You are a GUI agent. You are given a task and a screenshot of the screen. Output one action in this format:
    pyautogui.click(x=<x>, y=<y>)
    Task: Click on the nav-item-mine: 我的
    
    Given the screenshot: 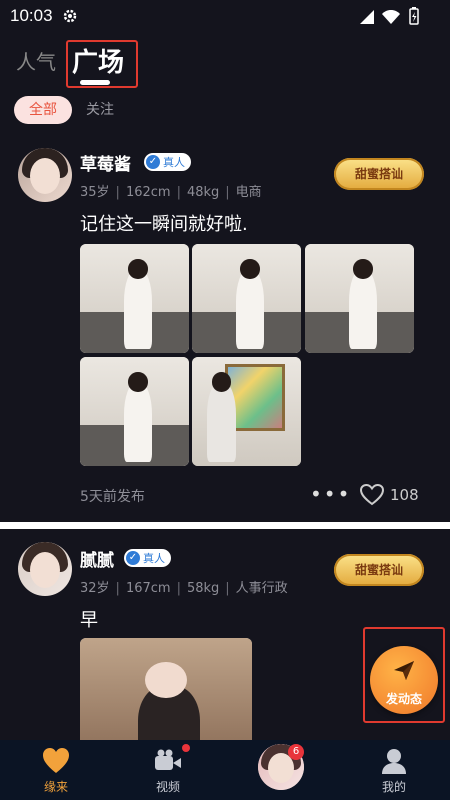 What is the action you would take?
    pyautogui.click(x=394, y=770)
    